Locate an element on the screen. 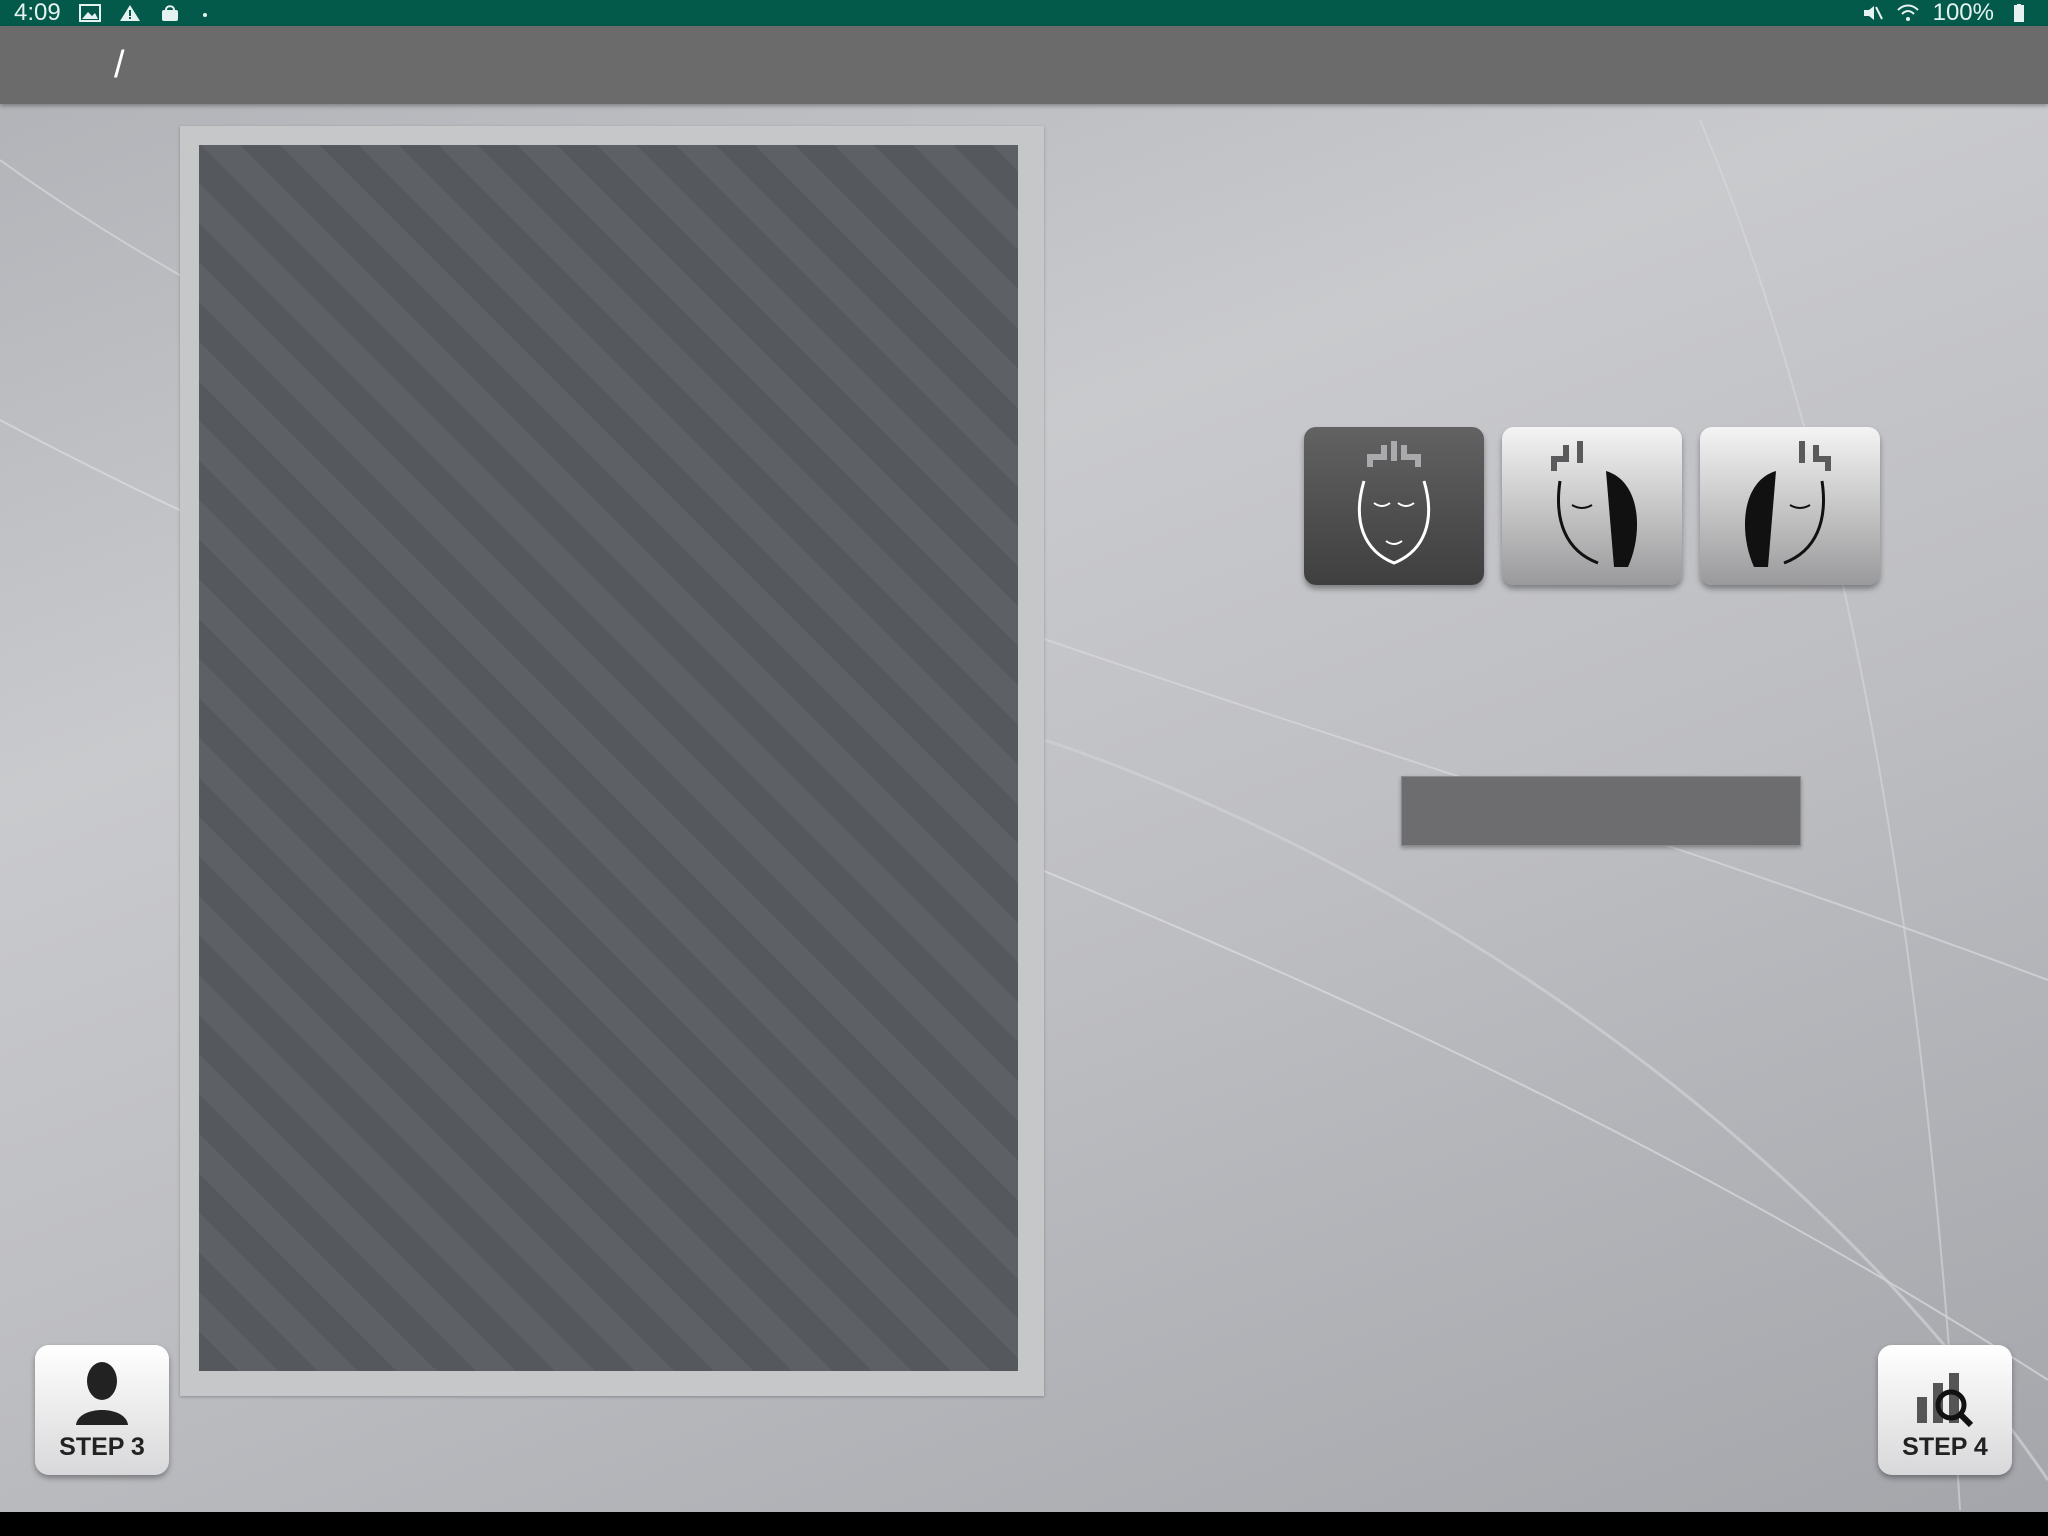 This screenshot has width=2048, height=1536. capture-timestamp is located at coordinates (1601, 811).